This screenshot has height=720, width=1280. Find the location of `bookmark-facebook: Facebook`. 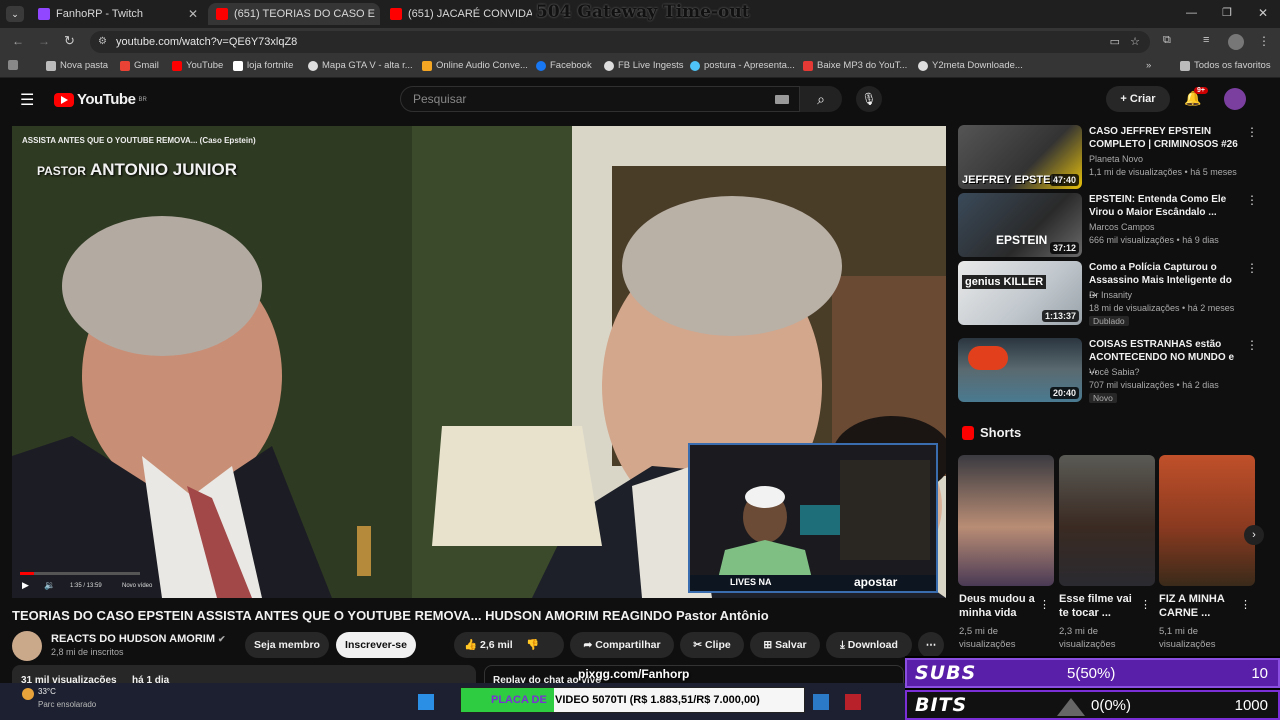

bookmark-facebook: Facebook is located at coordinates (564, 65).